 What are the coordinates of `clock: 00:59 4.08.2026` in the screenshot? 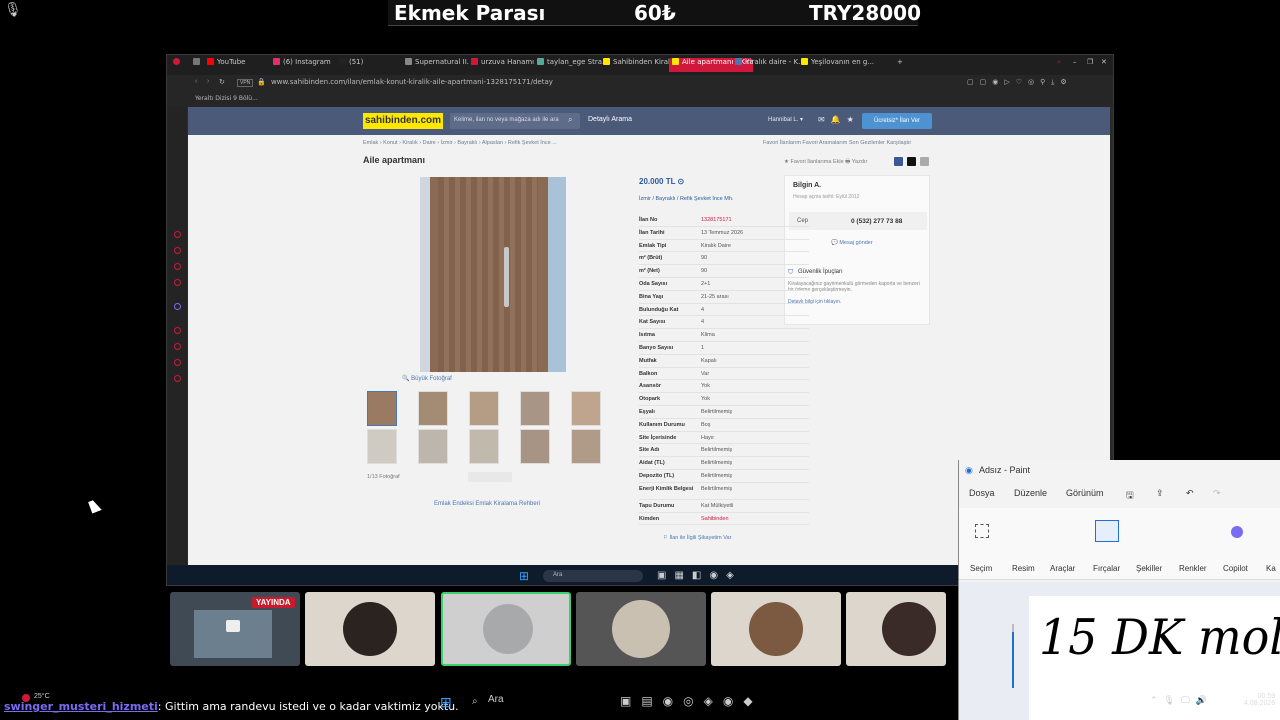 It's located at (1259, 700).